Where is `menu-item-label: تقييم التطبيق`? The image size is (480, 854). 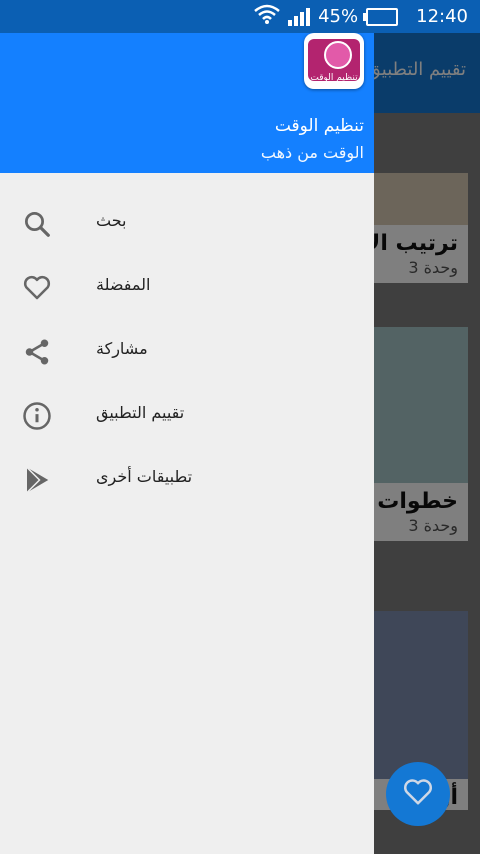 menu-item-label: تقييم التطبيق is located at coordinates (140, 412).